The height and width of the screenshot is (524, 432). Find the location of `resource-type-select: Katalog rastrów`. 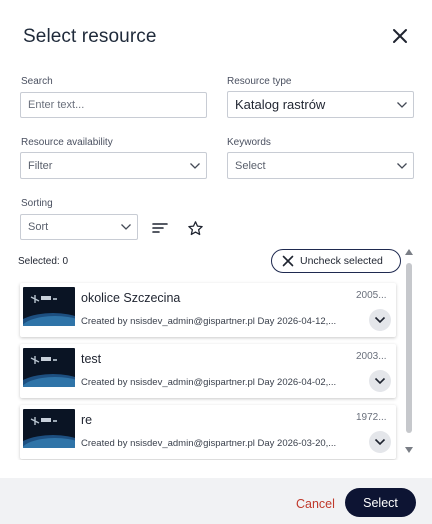

resource-type-select: Katalog rastrów is located at coordinates (320, 104).